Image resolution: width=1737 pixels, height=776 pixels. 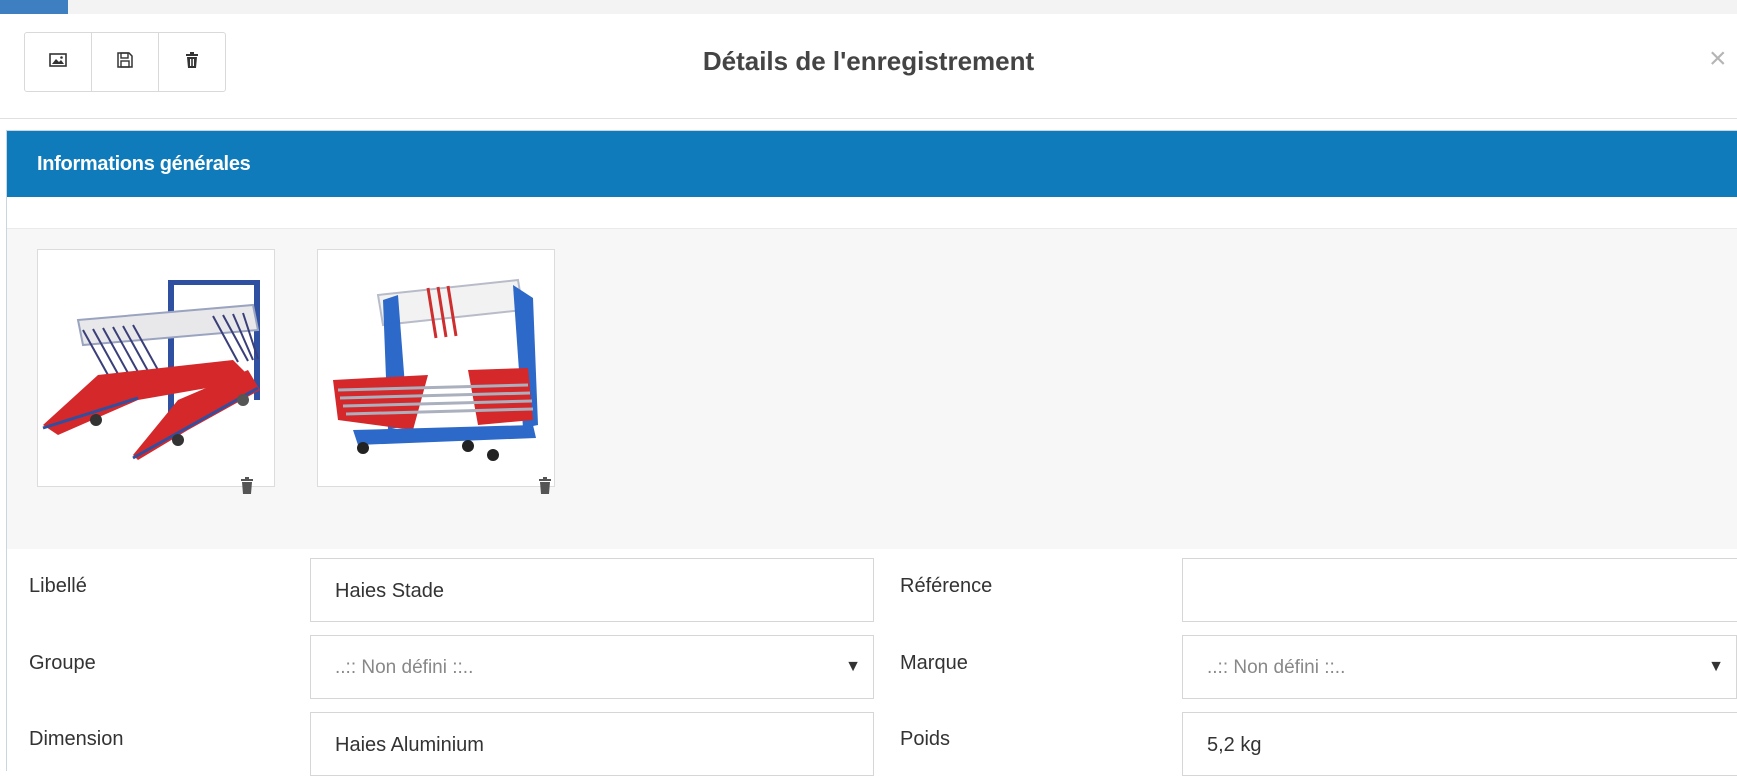 What do you see at coordinates (404, 667) in the screenshot?
I see `groupe-value: ..:: Non défini ::..` at bounding box center [404, 667].